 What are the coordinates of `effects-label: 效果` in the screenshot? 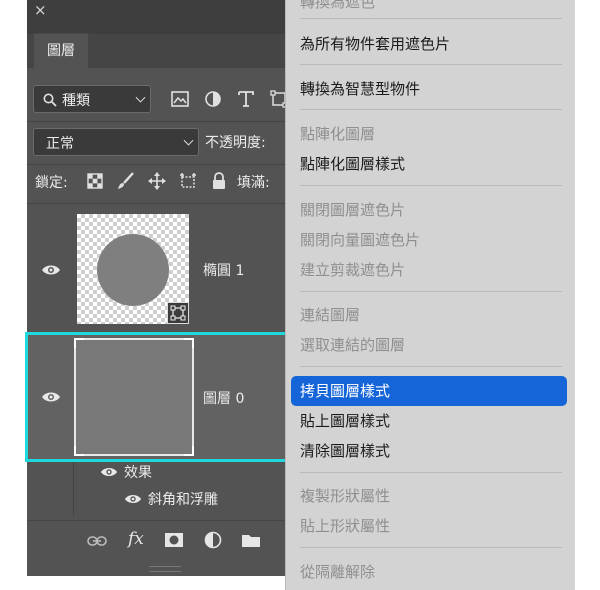 It's located at (138, 472).